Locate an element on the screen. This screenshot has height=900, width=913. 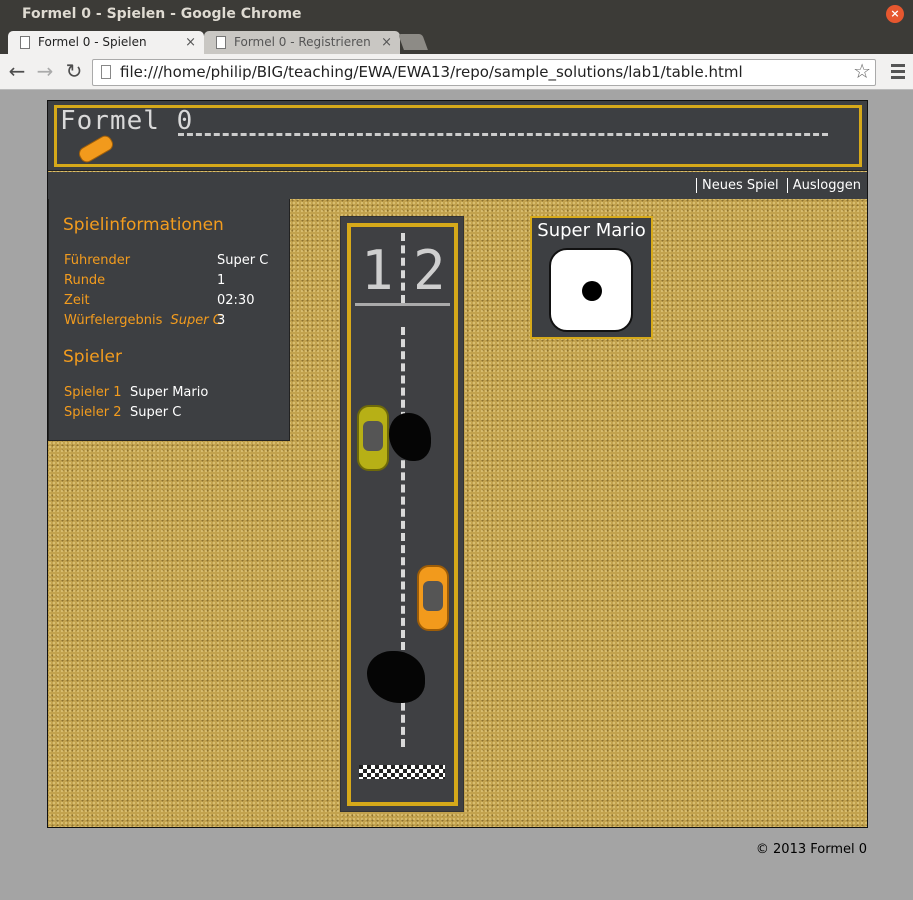
reload-icon: ↻ is located at coordinates (74, 71).